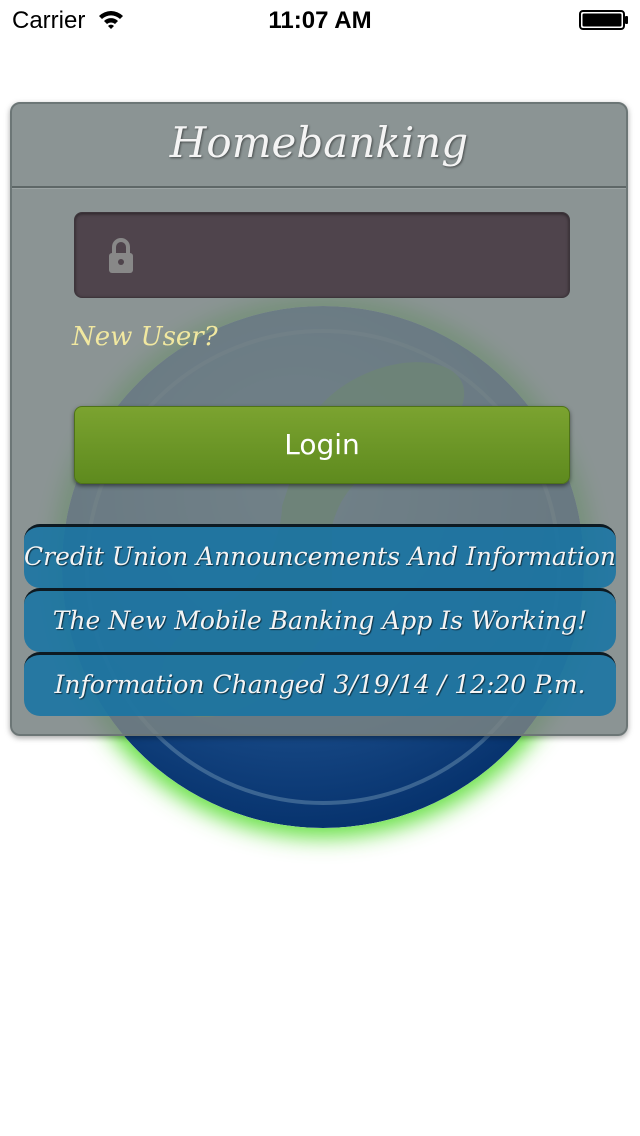 The height and width of the screenshot is (1136, 640). Describe the element at coordinates (357, 256) in the screenshot. I see `password-input` at that location.